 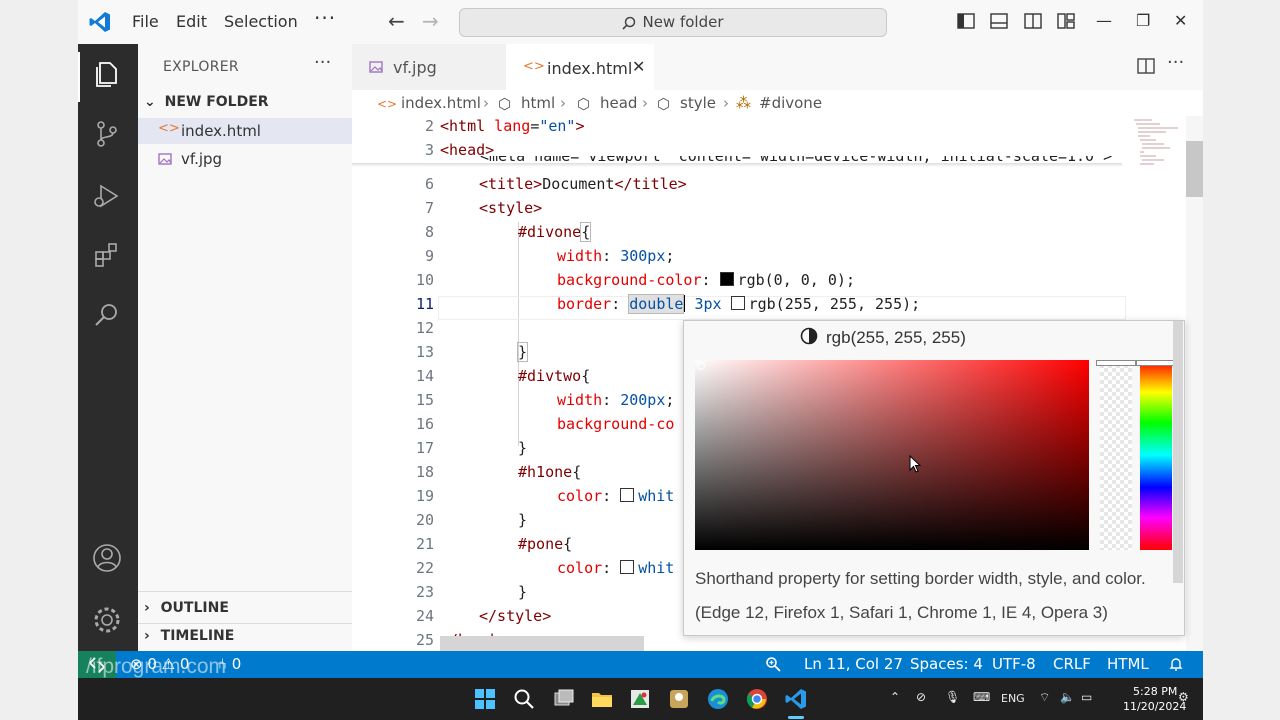 What do you see at coordinates (853, 664) in the screenshot?
I see `cursor-position: Ln 11, Col 27` at bounding box center [853, 664].